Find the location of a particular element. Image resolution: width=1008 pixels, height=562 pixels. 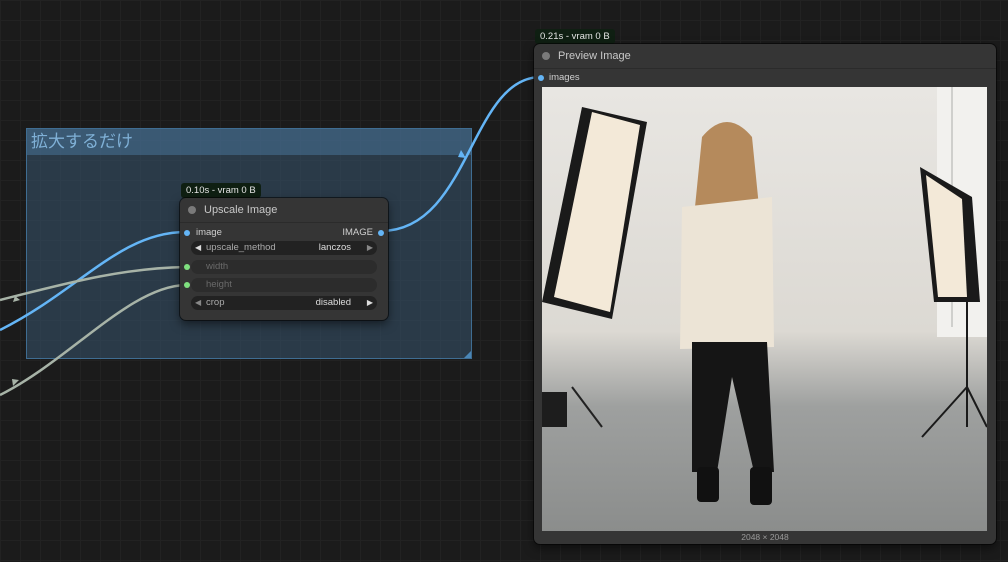

upscale-slot-row: image IMAGE is located at coordinates (284, 233).